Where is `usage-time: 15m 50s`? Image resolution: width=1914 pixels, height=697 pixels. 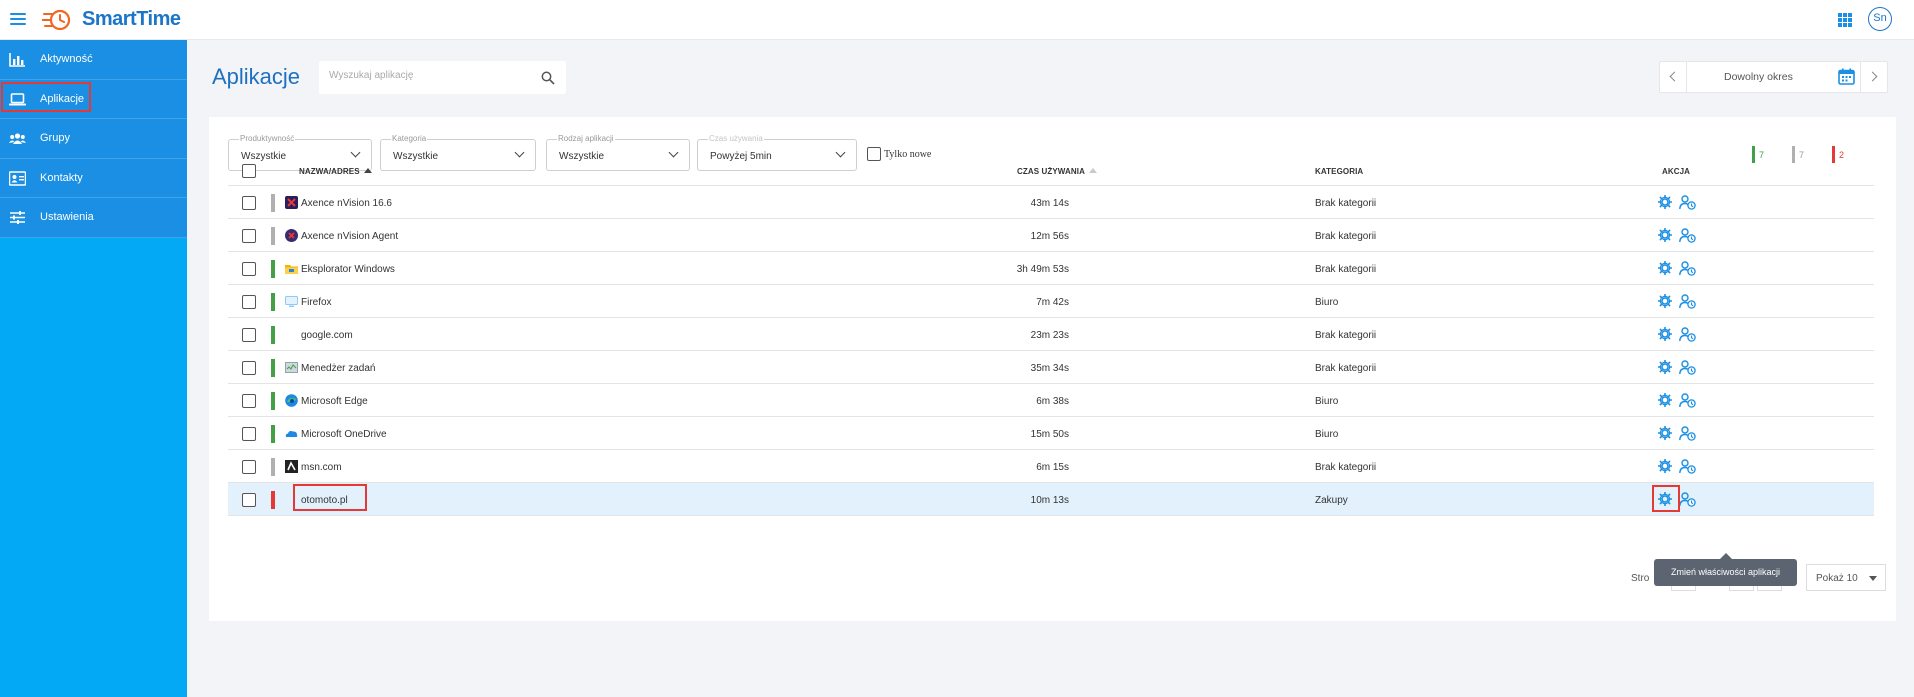 usage-time: 15m 50s is located at coordinates (1049, 434).